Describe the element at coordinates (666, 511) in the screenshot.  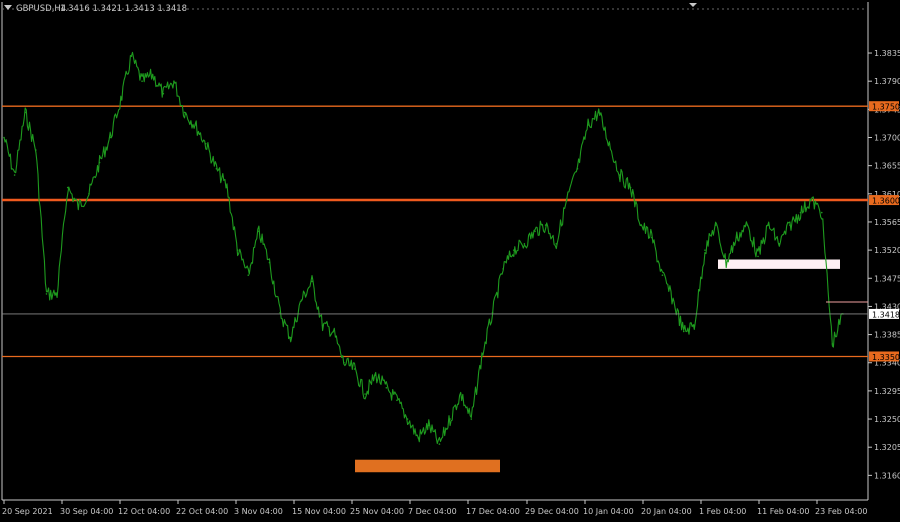
I see `x-tick-label: 20 Jan 04:00` at that location.